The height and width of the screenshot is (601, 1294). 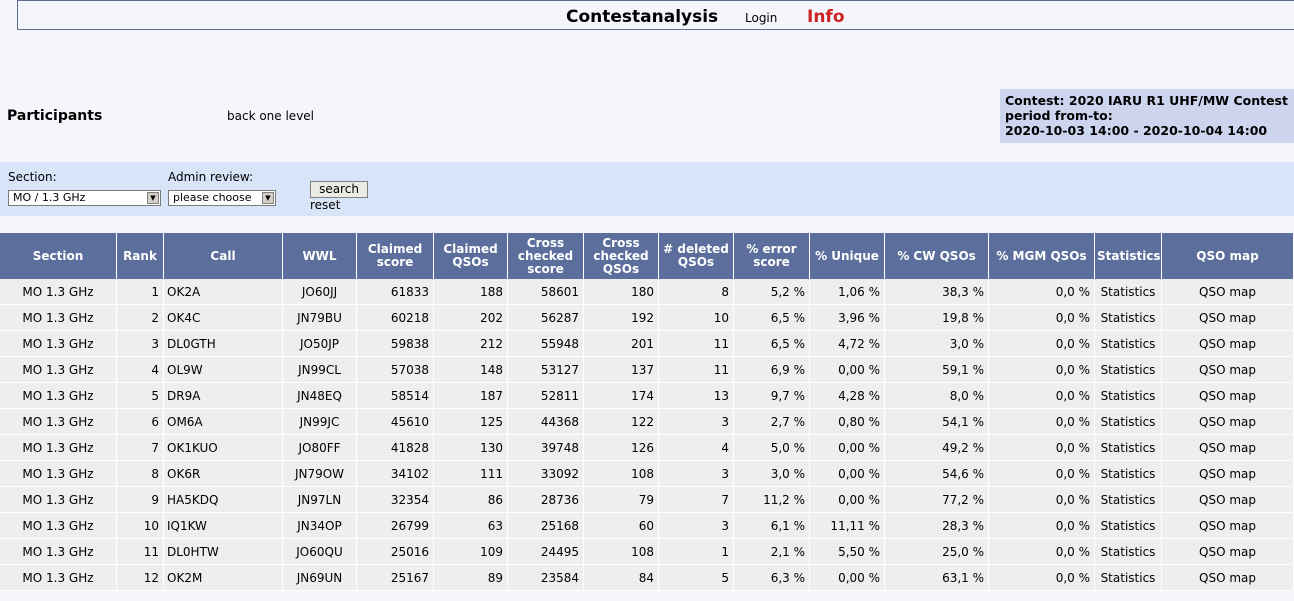 What do you see at coordinates (140, 396) in the screenshot?
I see `cell-rank: 5` at bounding box center [140, 396].